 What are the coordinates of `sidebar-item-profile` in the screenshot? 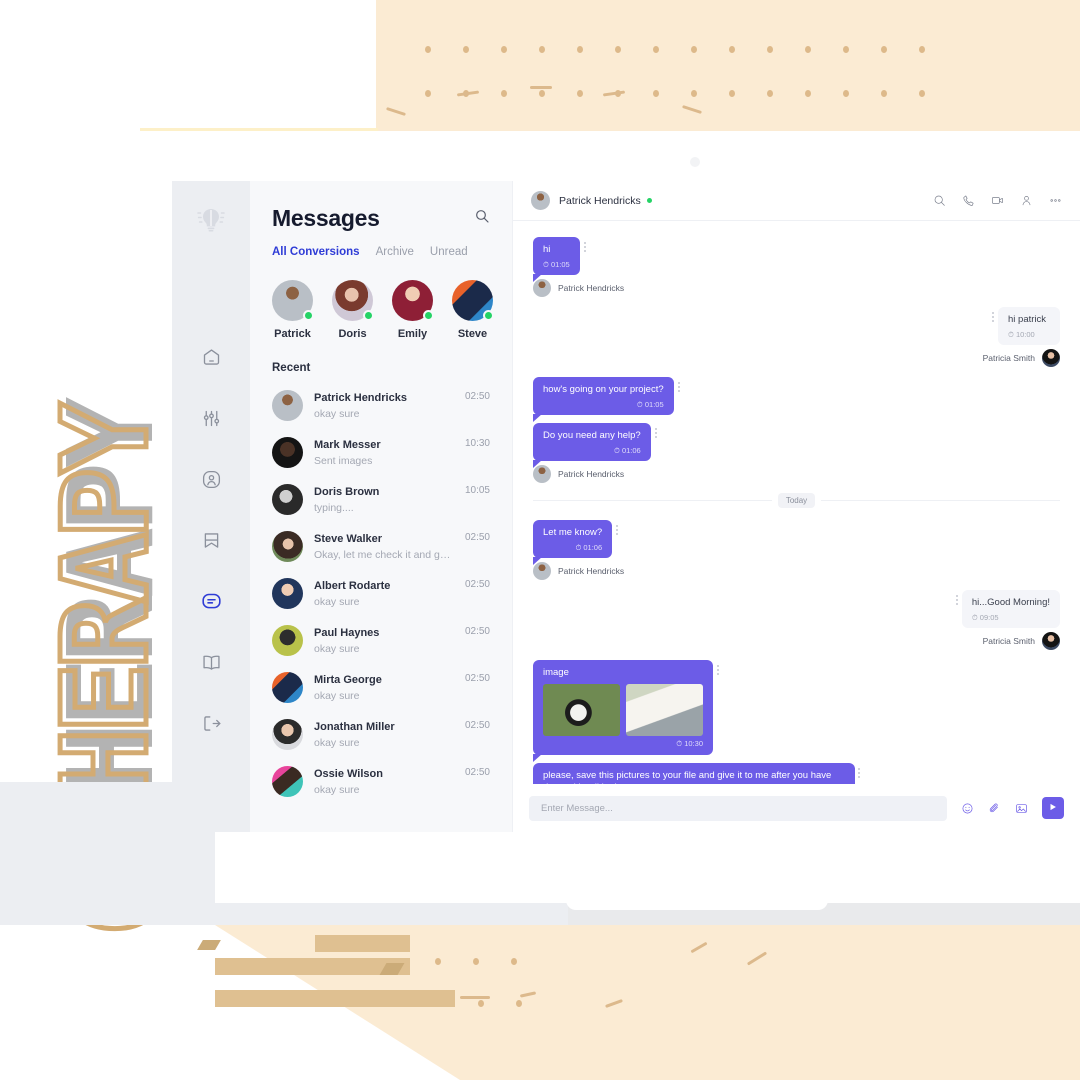 It's located at (211, 482).